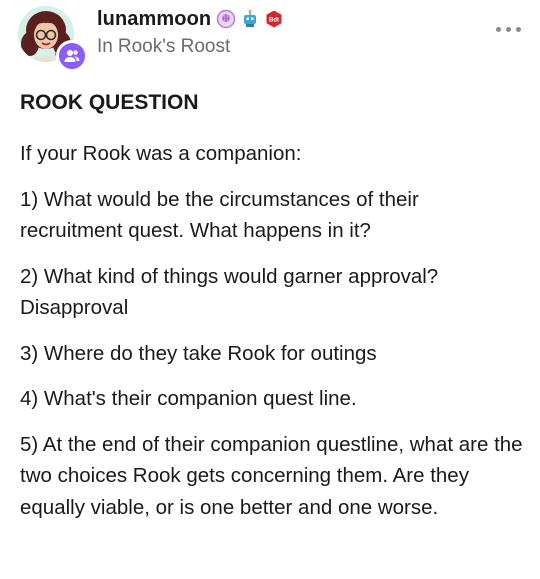 This screenshot has height=579, width=540. I want to click on more-options-icon, so click(508, 29).